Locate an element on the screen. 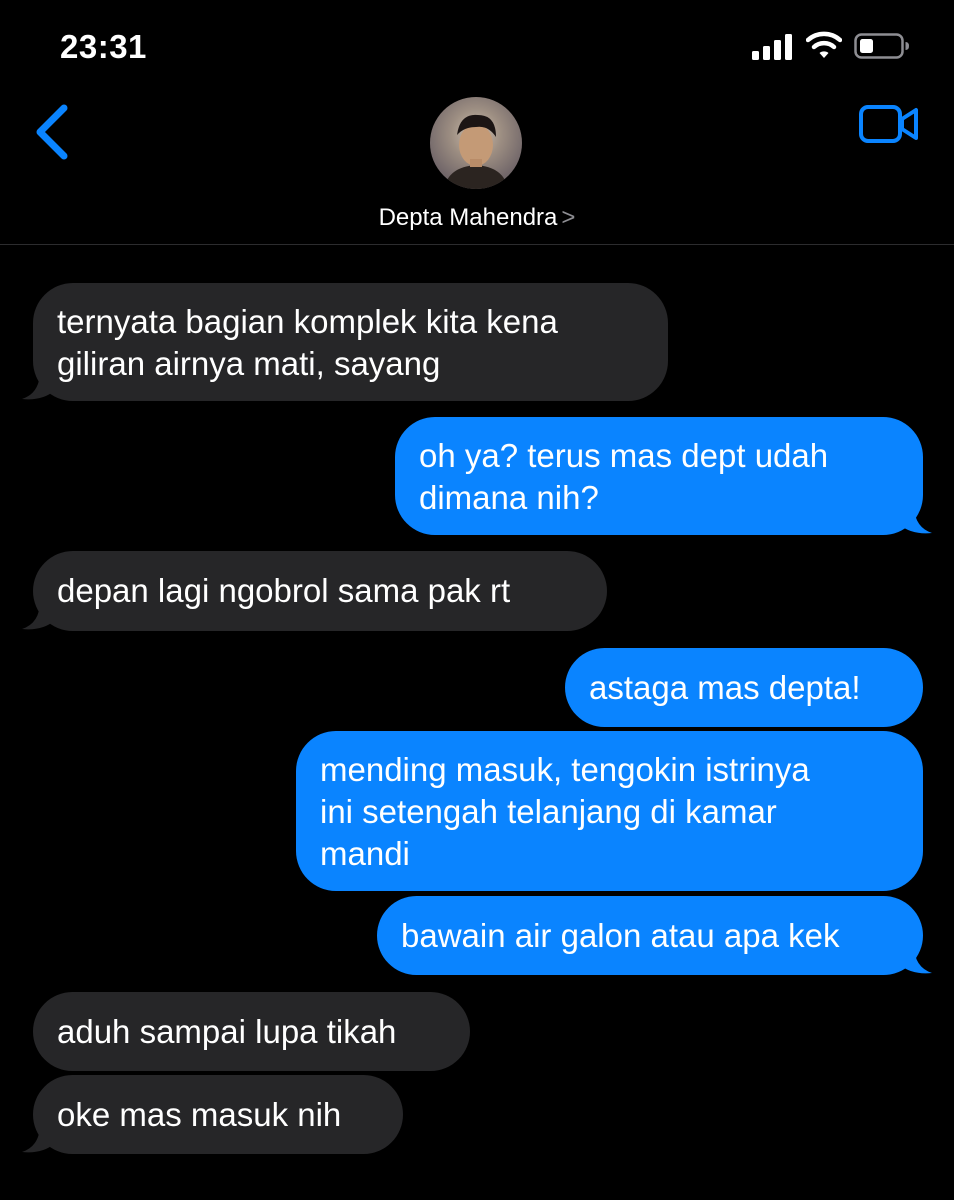  message-outgoing: oh ya? terus mas dept udah dimana nih? is located at coordinates (659, 476).